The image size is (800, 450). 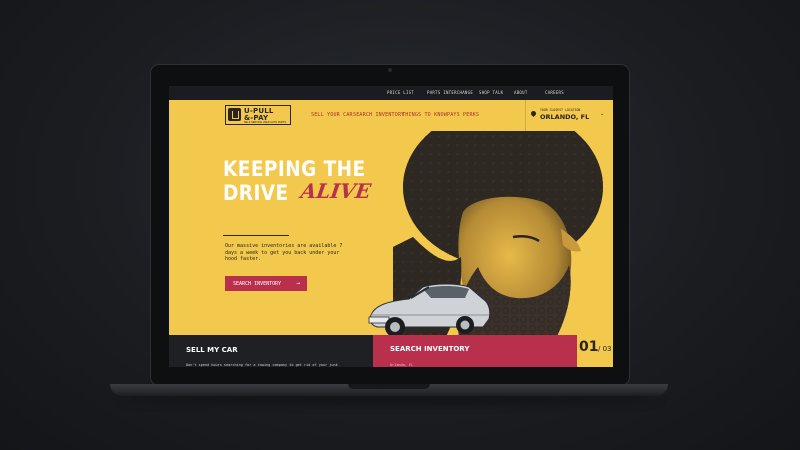 What do you see at coordinates (402, 365) in the screenshot?
I see `search-inventory-location: Orlando, FL` at bounding box center [402, 365].